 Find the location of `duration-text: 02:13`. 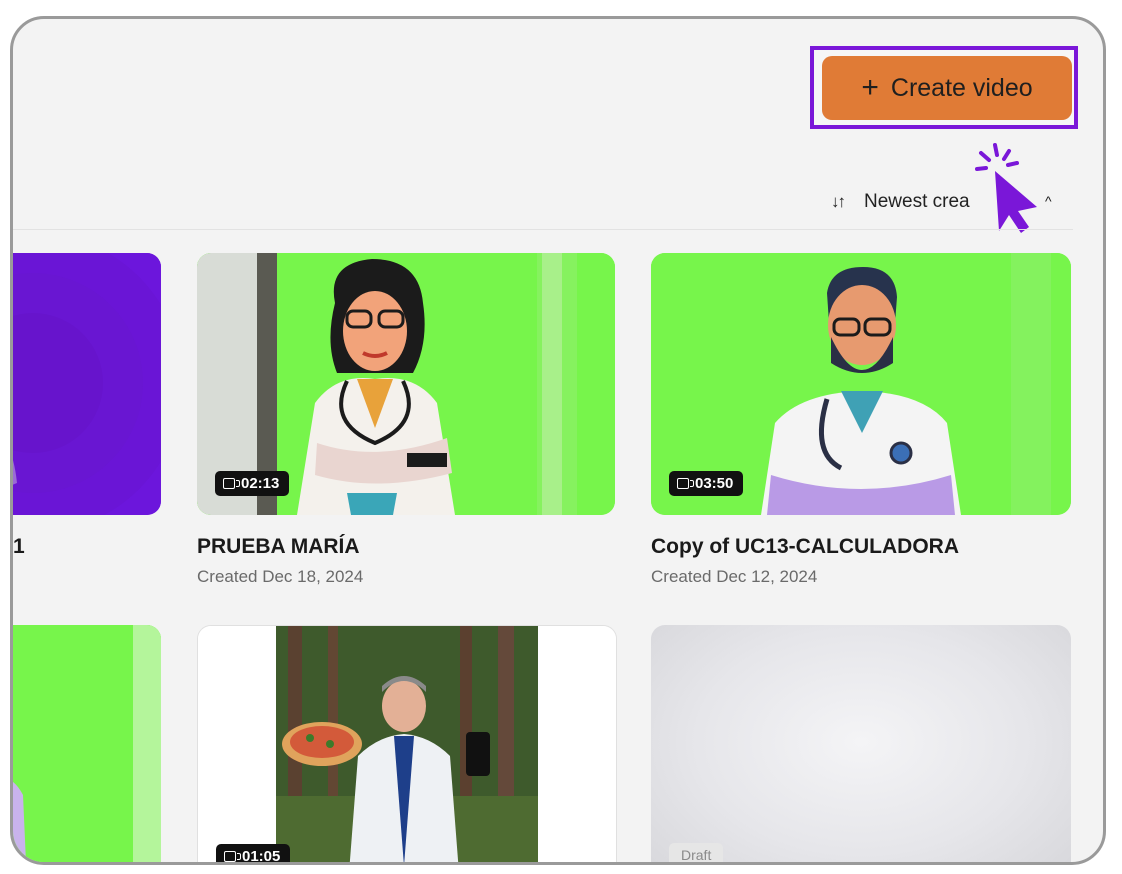

duration-text: 02:13 is located at coordinates (260, 483).